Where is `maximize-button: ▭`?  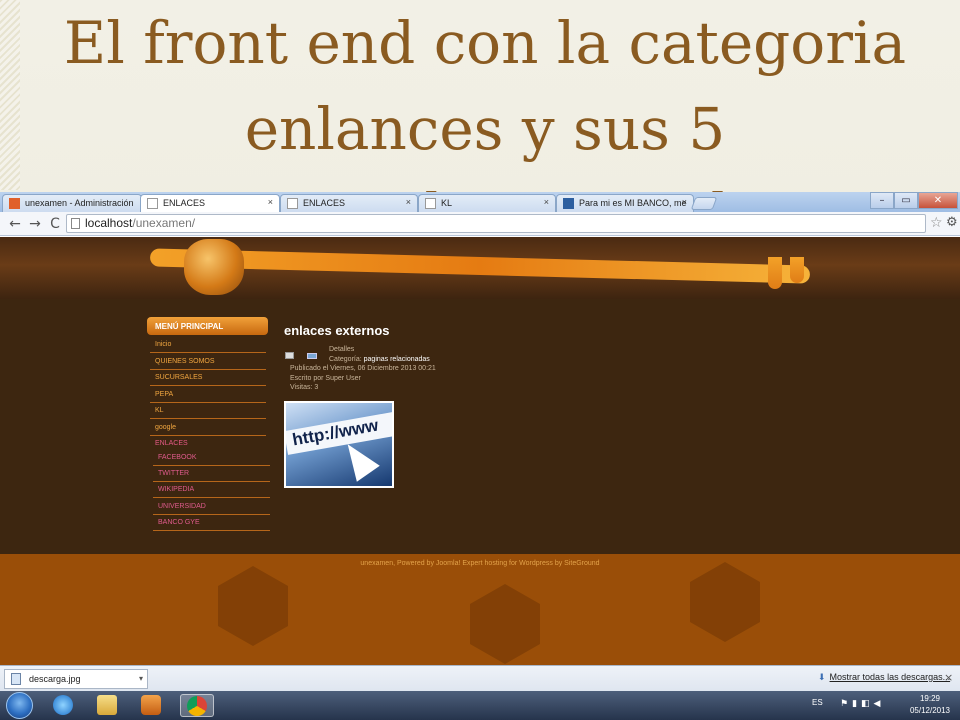 maximize-button: ▭ is located at coordinates (906, 200).